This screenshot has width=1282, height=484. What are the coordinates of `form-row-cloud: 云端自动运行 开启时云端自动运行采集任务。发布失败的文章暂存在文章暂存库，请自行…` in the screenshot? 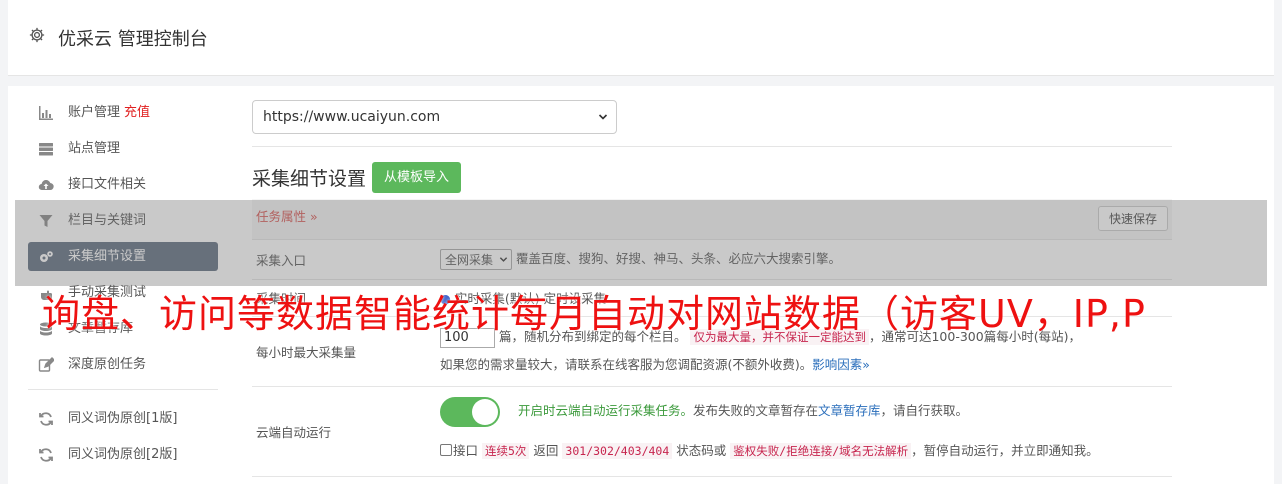 It's located at (712, 431).